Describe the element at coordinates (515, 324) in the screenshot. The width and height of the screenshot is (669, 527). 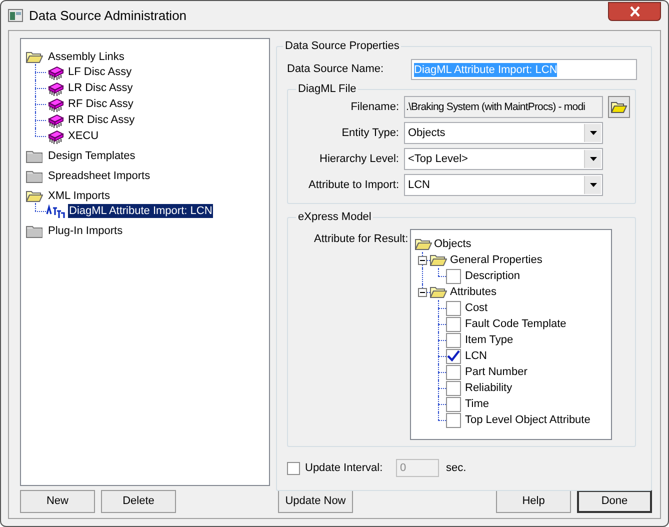
I see `tree-item: Fault Code Template` at that location.